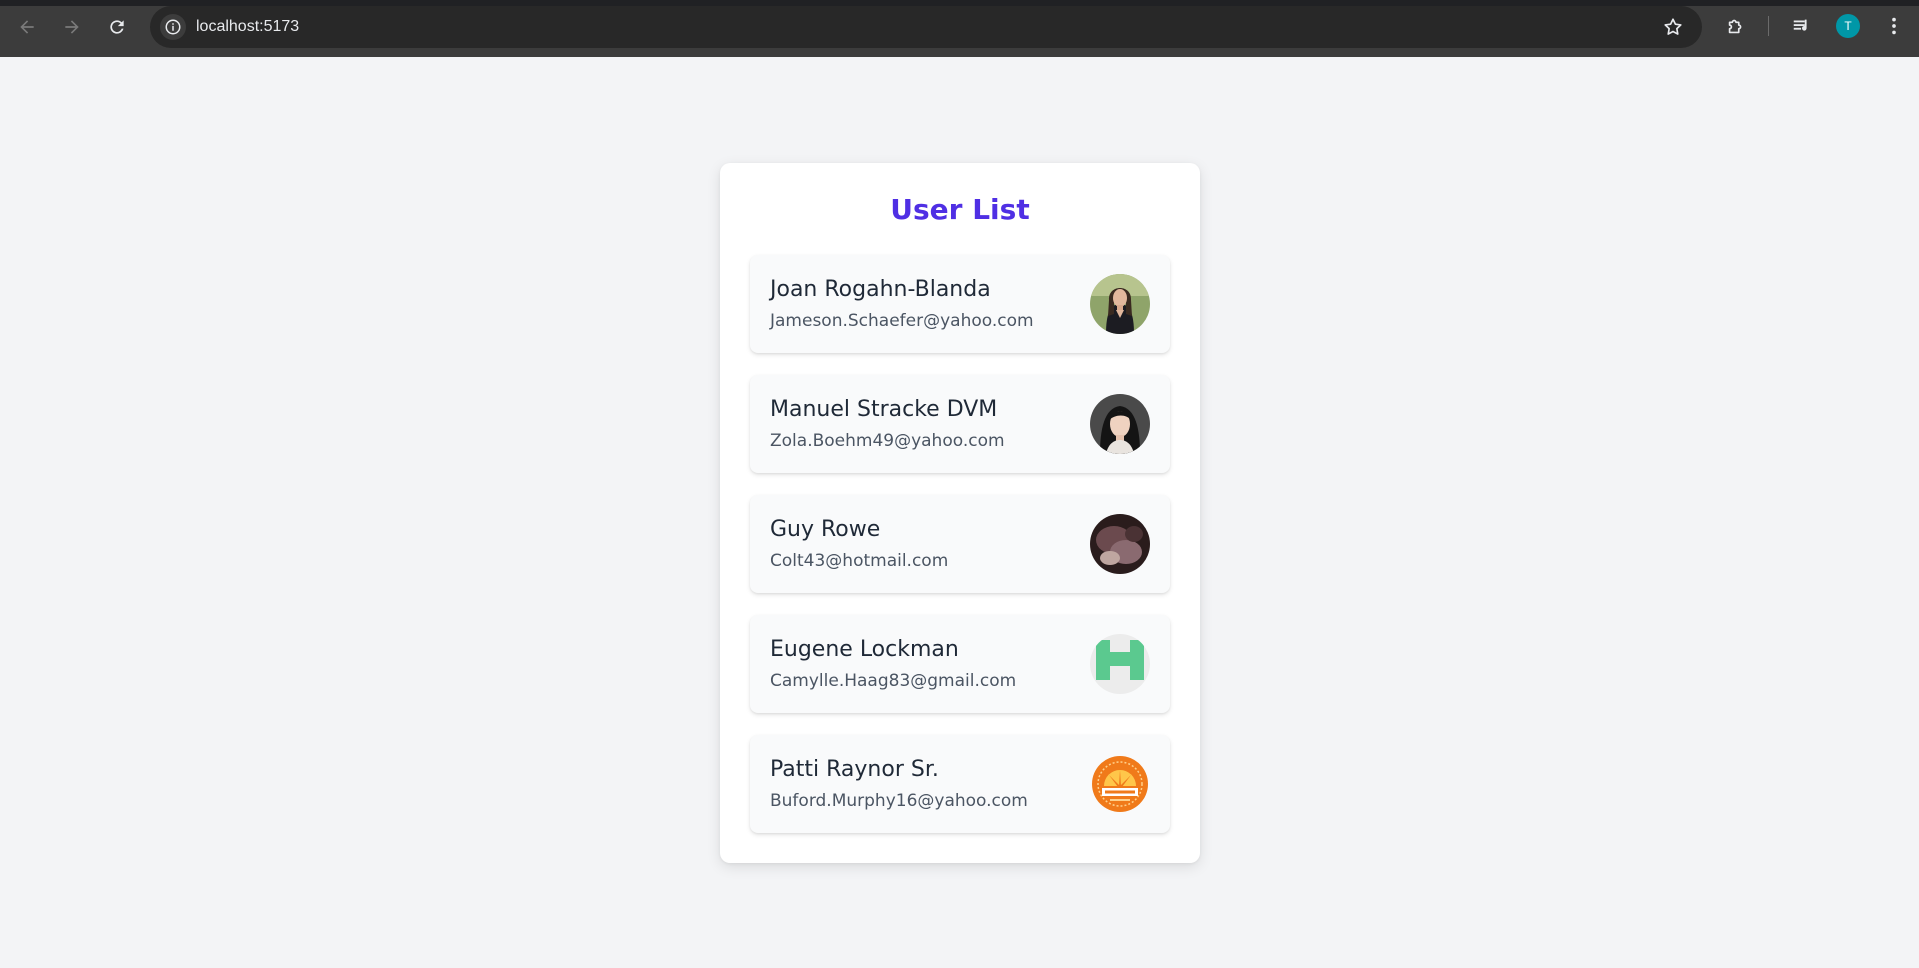  What do you see at coordinates (1768, 26) in the screenshot?
I see `toolbar-divider` at bounding box center [1768, 26].